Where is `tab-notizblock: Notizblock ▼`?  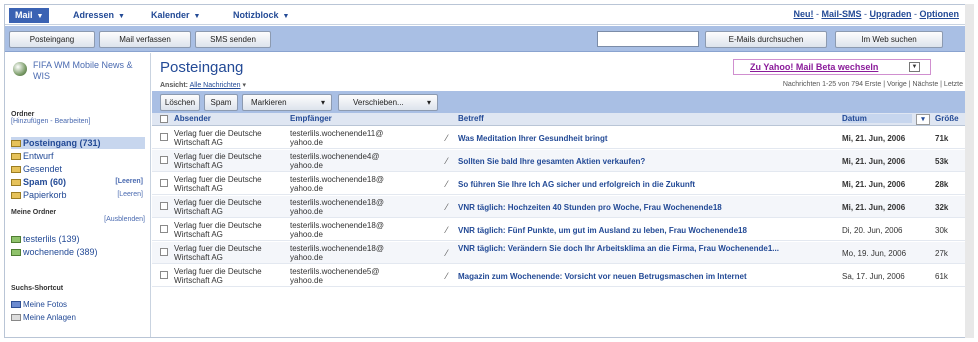 tab-notizblock: Notizblock ▼ is located at coordinates (261, 15).